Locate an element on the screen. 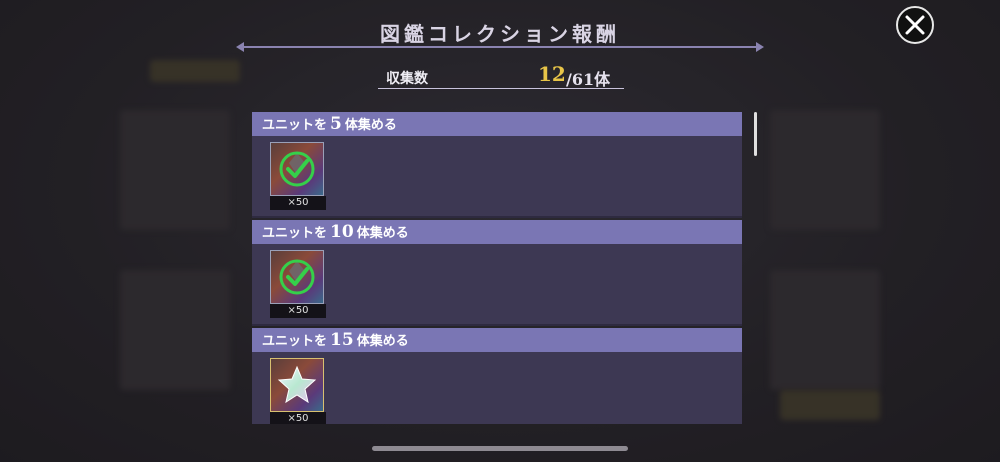 The width and height of the screenshot is (1000, 462). home-indicator is located at coordinates (500, 448).